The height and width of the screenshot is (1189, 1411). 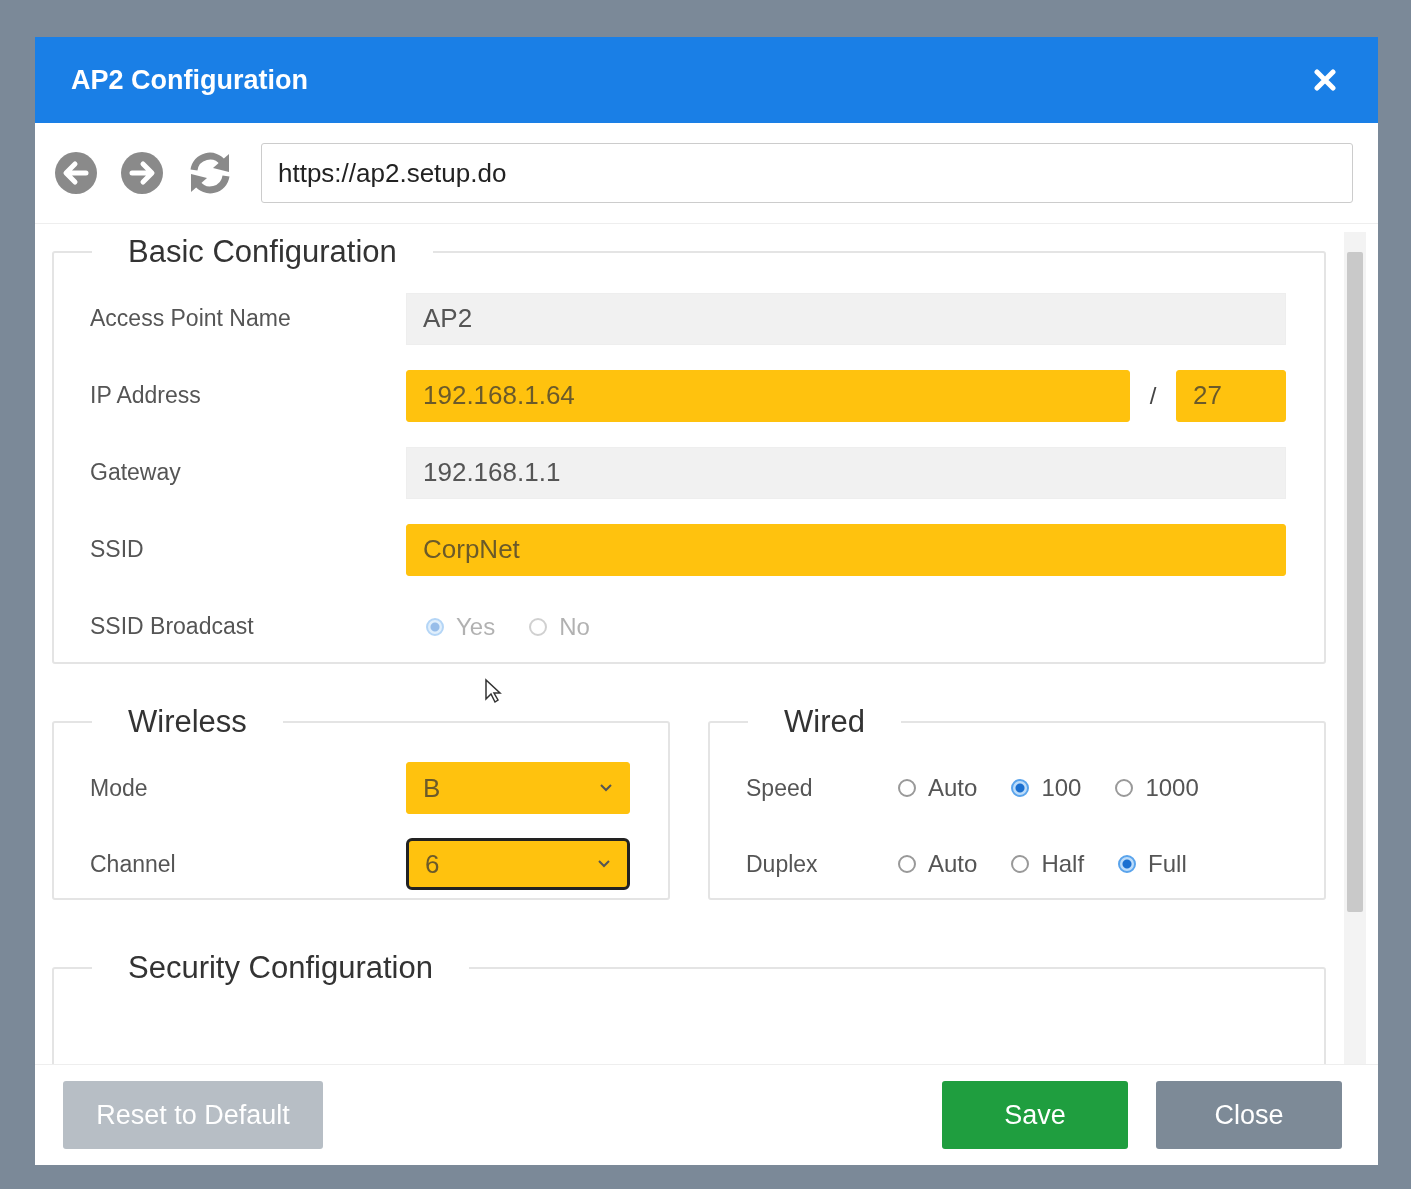 I want to click on address-field: https://ap2.setup.do, so click(x=807, y=173).